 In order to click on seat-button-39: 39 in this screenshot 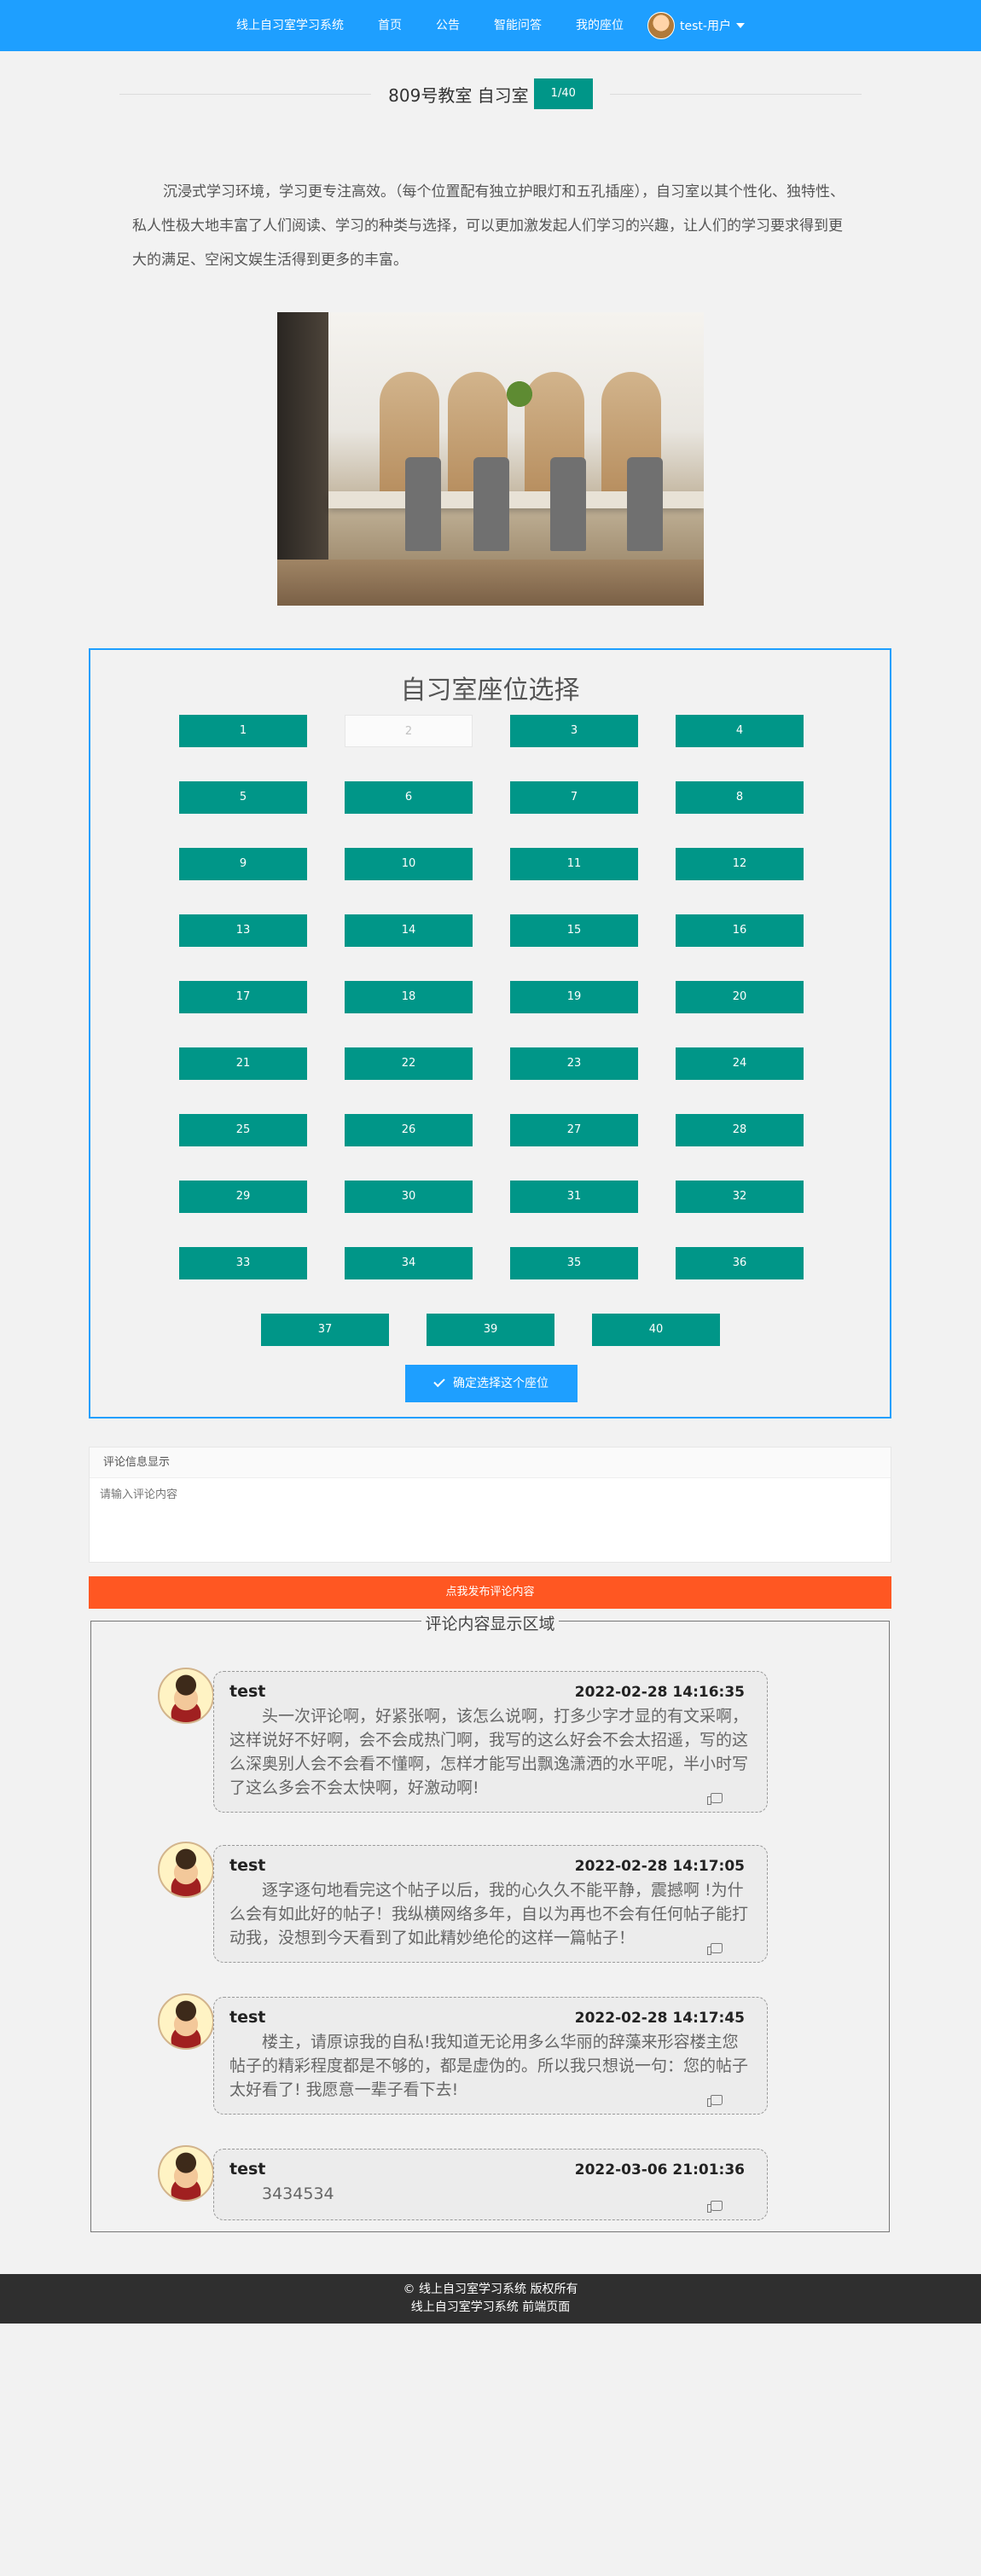, I will do `click(490, 1330)`.